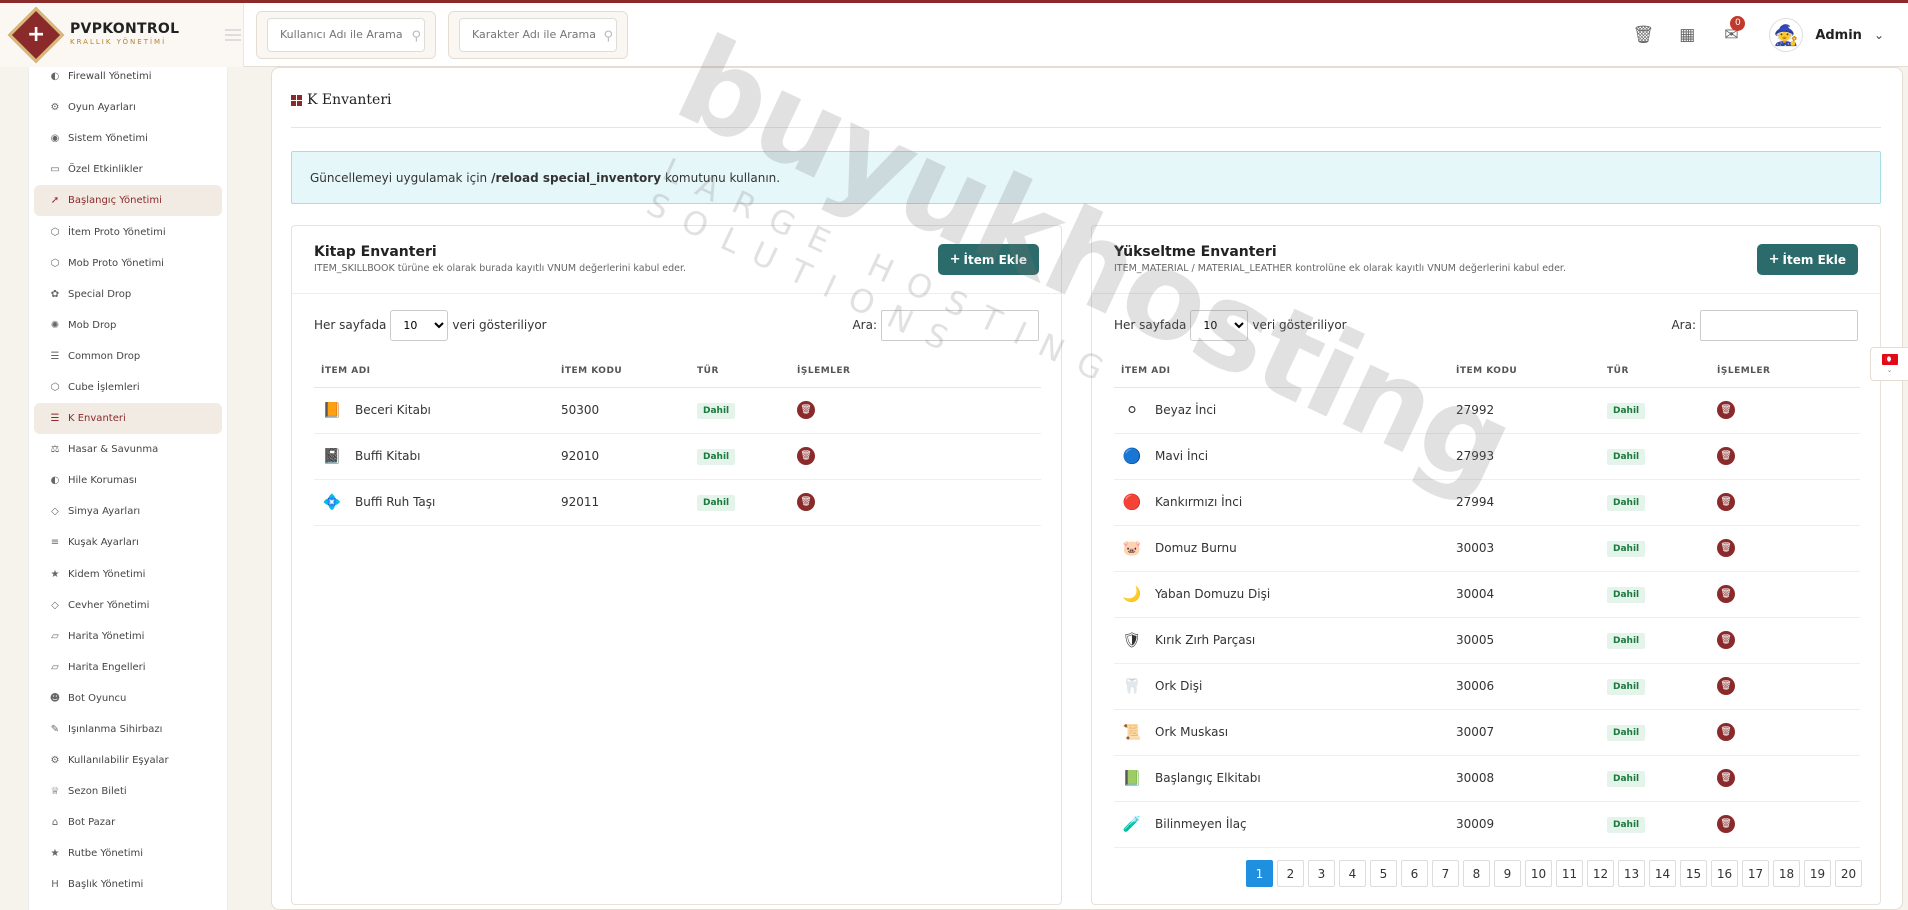 The width and height of the screenshot is (1908, 910). I want to click on sidebar-item: ☻ Bot Oyuncu, so click(128, 698).